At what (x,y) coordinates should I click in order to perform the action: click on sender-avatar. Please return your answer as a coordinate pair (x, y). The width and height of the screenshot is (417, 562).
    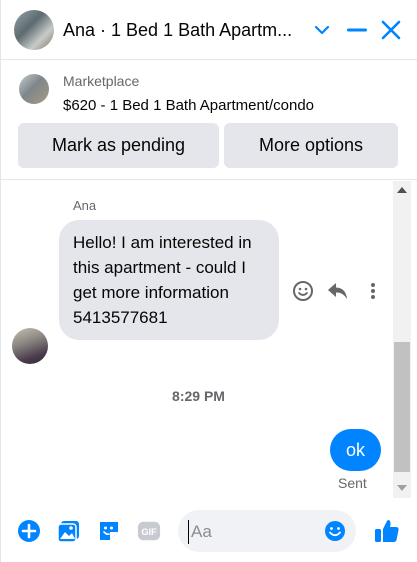
    Looking at the image, I should click on (30, 346).